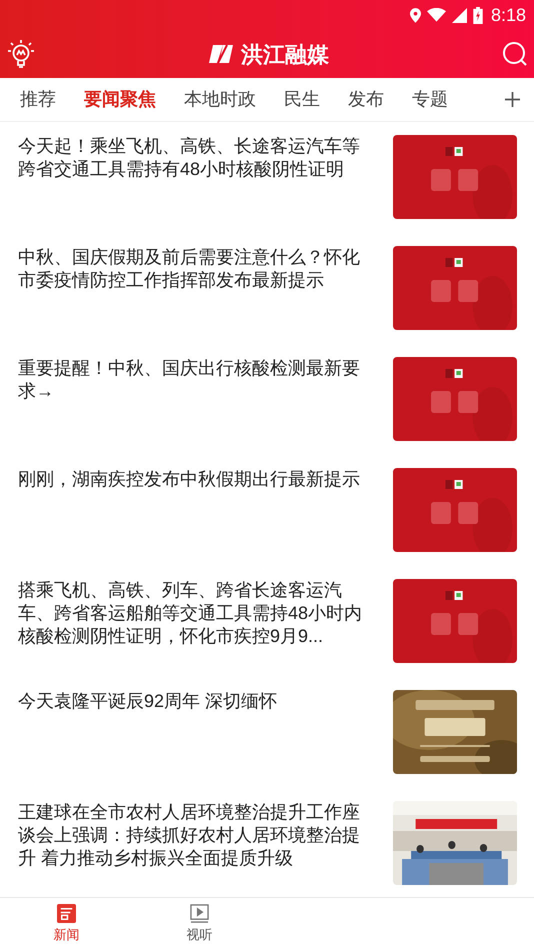 The width and height of the screenshot is (534, 950). What do you see at coordinates (220, 99) in the screenshot?
I see `category-tab: 本地时政` at bounding box center [220, 99].